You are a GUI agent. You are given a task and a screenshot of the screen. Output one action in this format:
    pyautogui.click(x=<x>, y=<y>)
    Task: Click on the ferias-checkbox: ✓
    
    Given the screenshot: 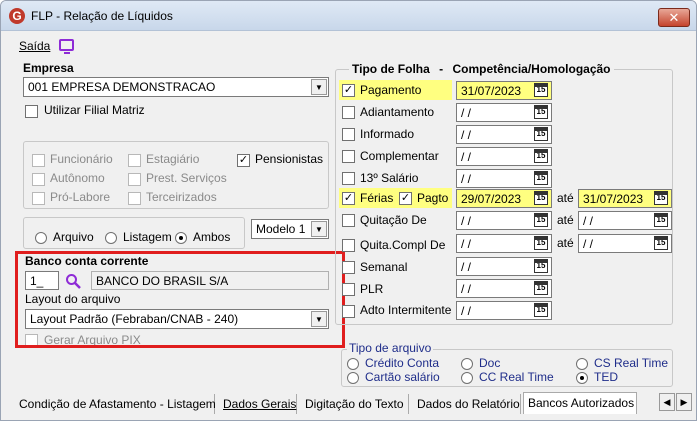 What is the action you would take?
    pyautogui.click(x=348, y=198)
    